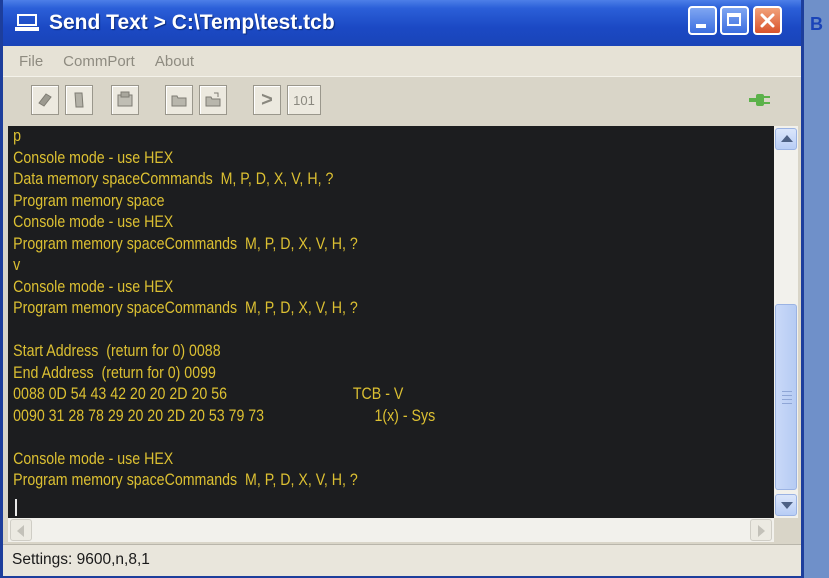 The width and height of the screenshot is (829, 578). I want to click on console-line: Program memory space, so click(89, 200).